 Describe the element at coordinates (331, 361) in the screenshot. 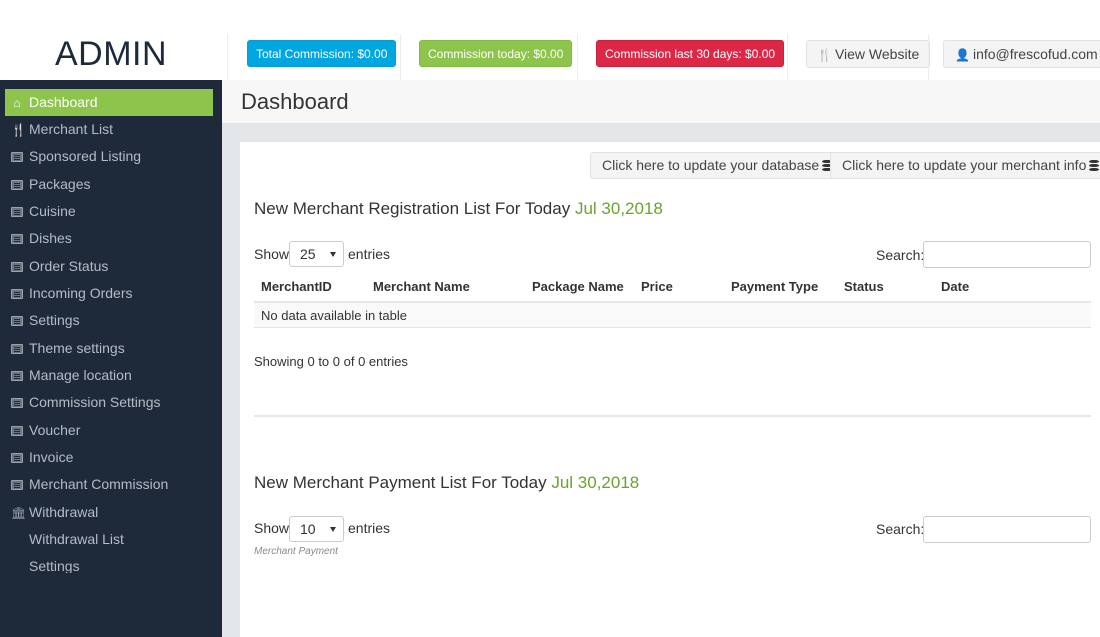

I see `registration-table-info: Showing 0 to 0 of 0 entries` at that location.